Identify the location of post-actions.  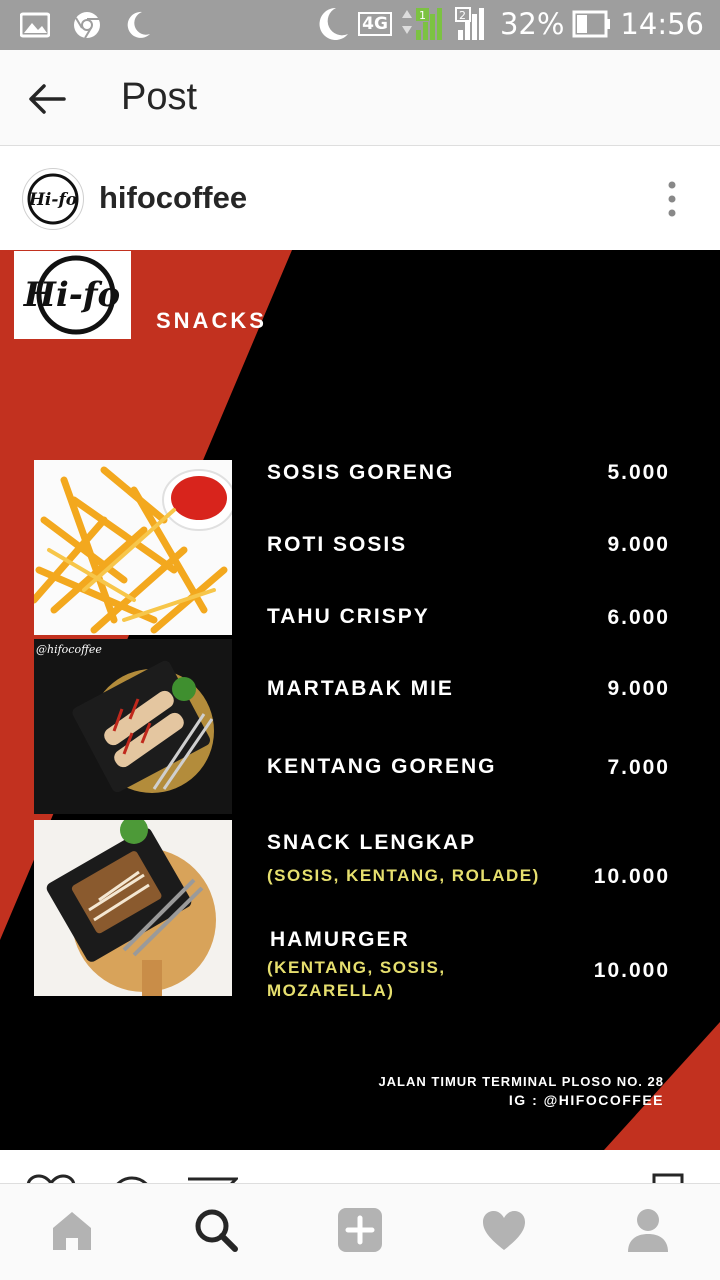
(360, 1168).